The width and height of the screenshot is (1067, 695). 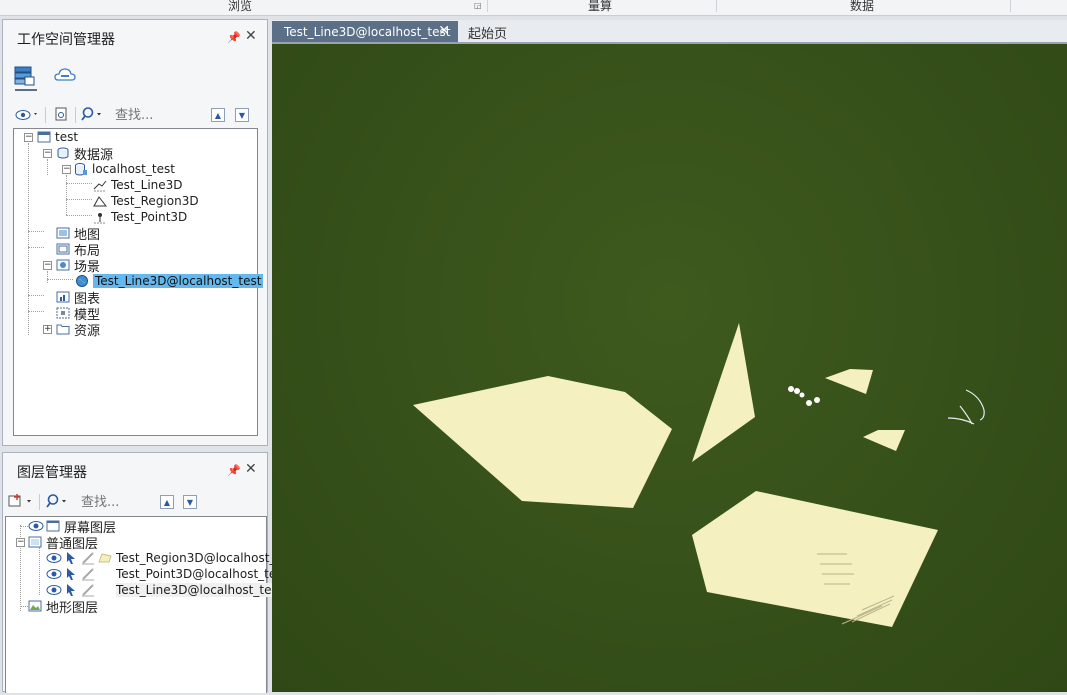 I want to click on tree-node-label: 普通图层, so click(x=72, y=544).